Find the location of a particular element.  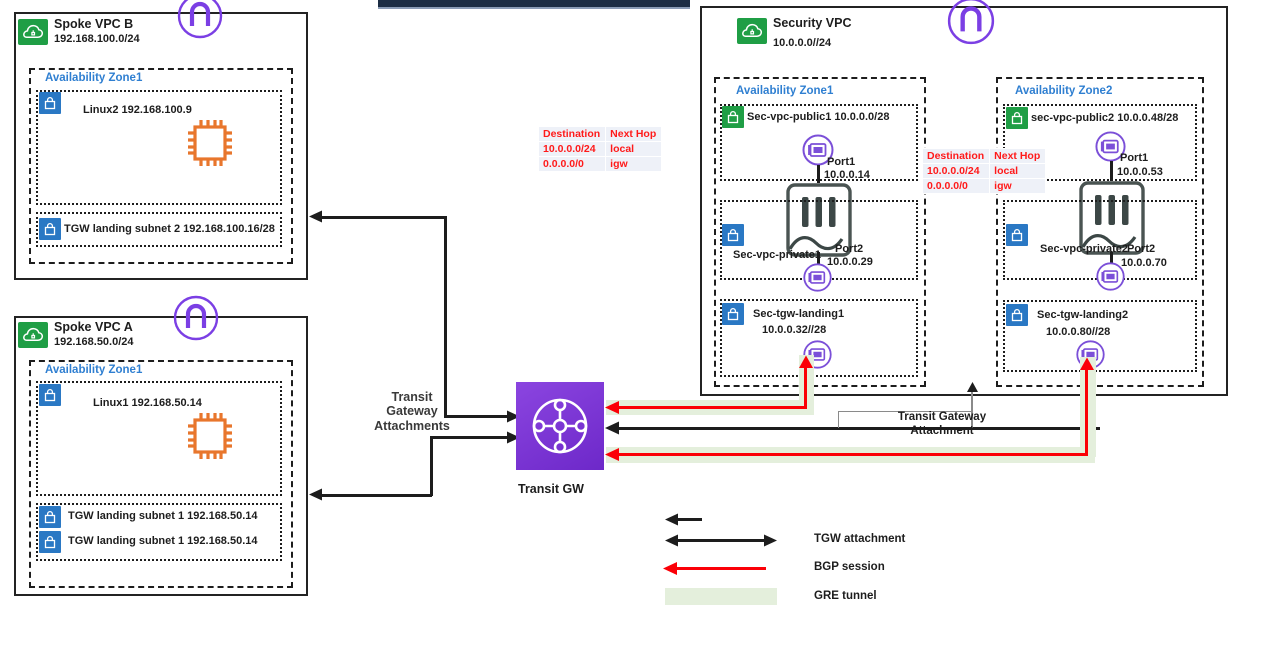

az2-port1-label: Port1 is located at coordinates (1134, 158).